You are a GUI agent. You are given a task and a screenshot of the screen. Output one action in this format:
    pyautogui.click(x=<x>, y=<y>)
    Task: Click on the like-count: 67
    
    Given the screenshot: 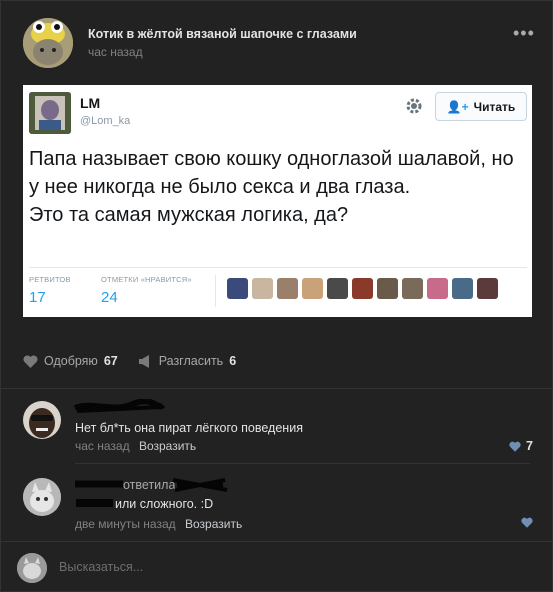 What is the action you would take?
    pyautogui.click(x=110, y=361)
    